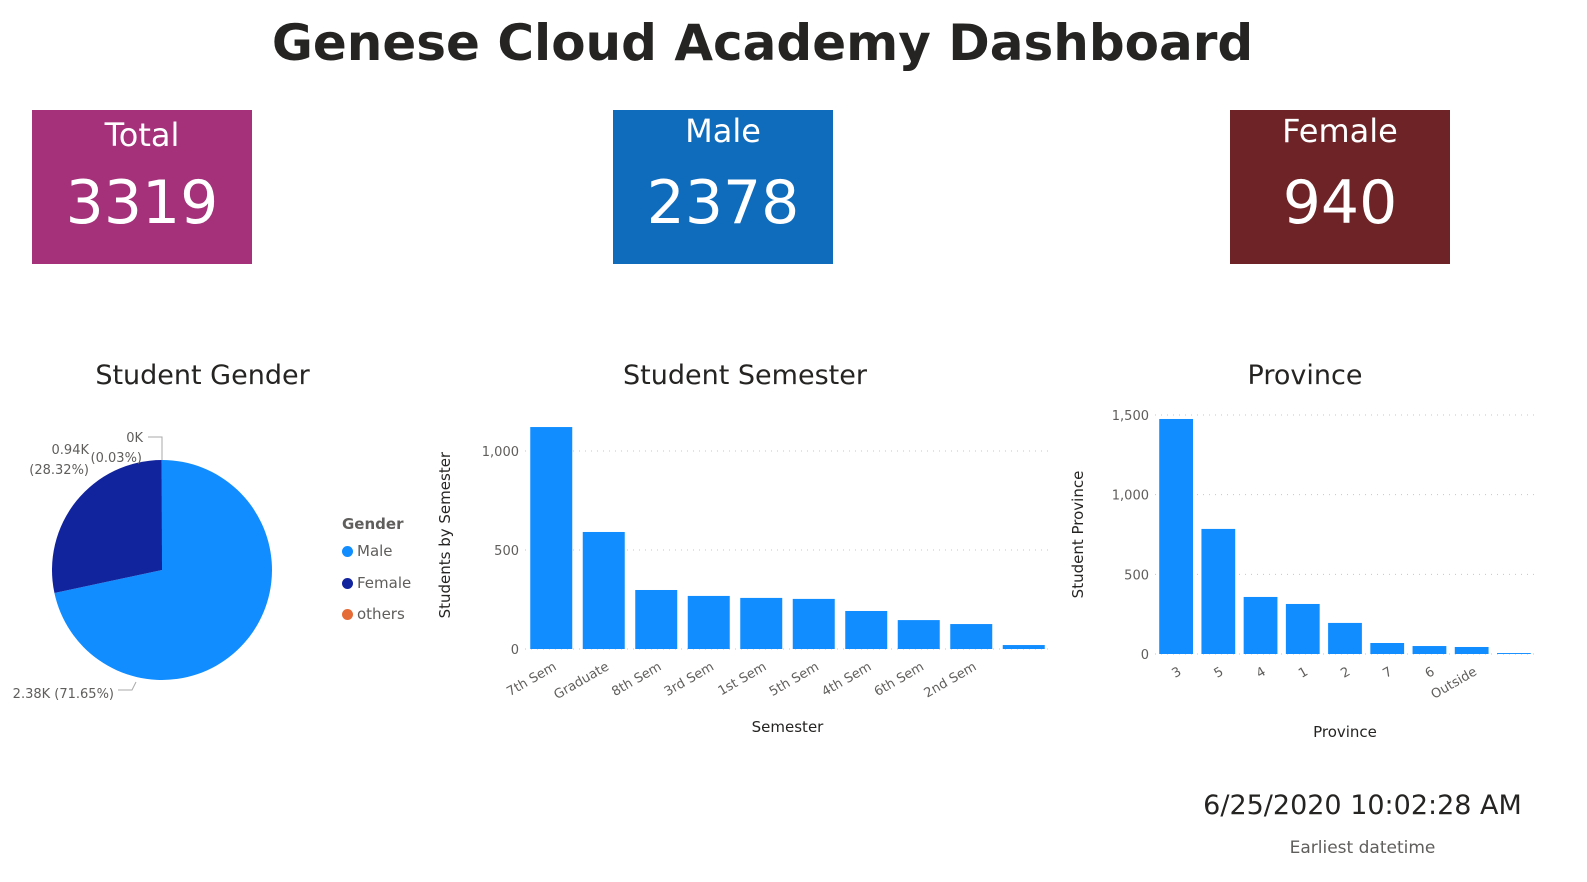 Image resolution: width=1587 pixels, height=882 pixels. Describe the element at coordinates (743, 679) in the screenshot. I see `x-tick-label: 1st Sem` at that location.